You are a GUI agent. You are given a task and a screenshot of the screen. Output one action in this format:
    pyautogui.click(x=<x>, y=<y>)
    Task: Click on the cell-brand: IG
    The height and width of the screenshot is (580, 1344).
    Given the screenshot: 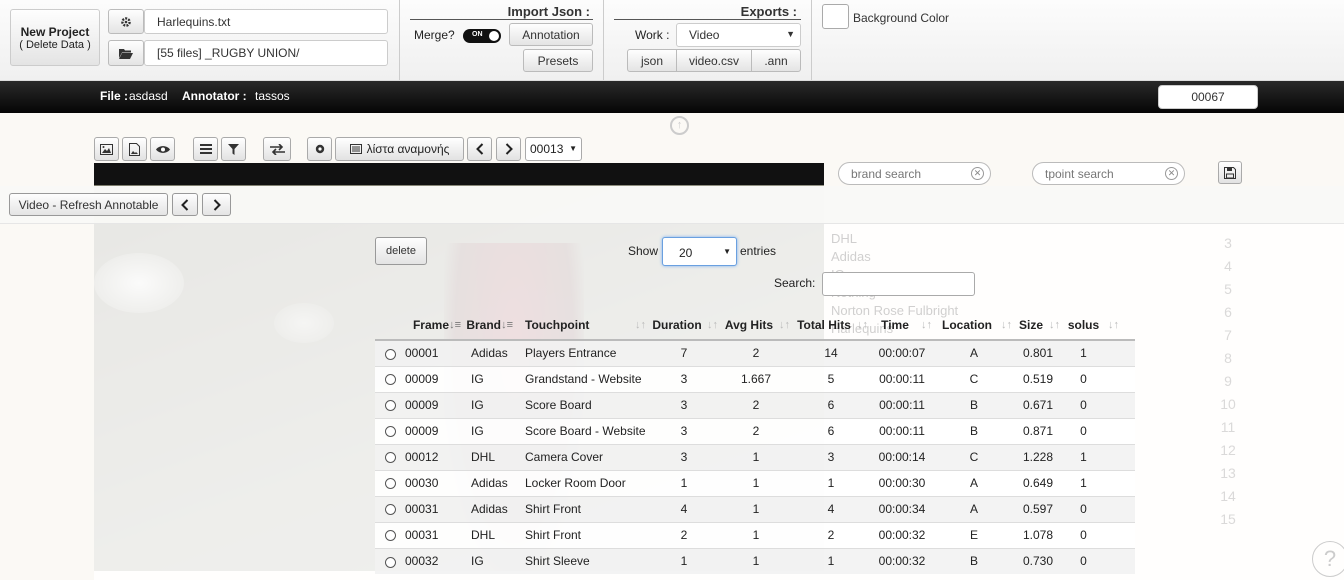 What is the action you would take?
    pyautogui.click(x=489, y=560)
    